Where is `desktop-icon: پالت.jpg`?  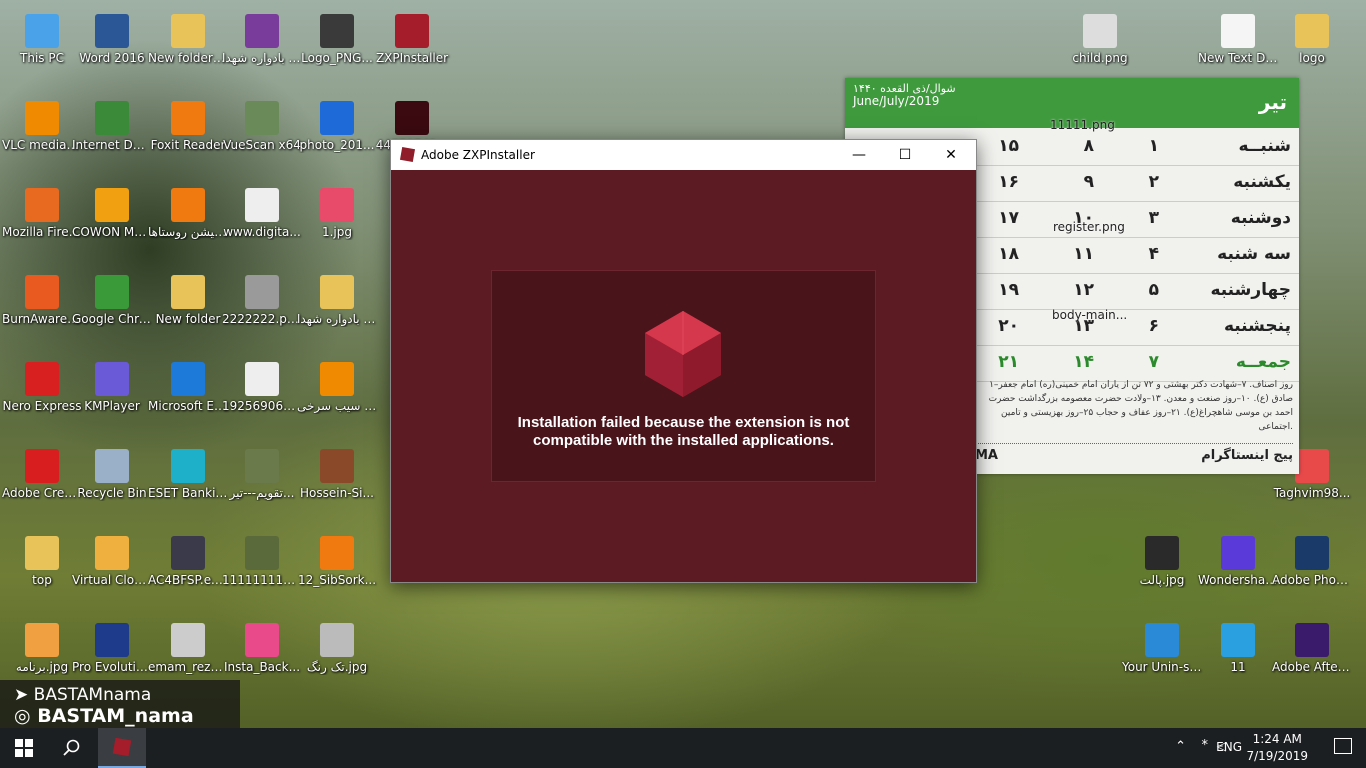
desktop-icon: پالت.jpg is located at coordinates (1162, 559).